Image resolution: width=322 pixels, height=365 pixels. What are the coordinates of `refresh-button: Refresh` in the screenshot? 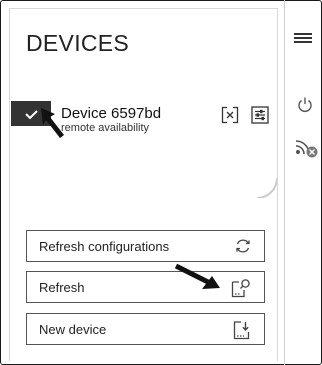 It's located at (145, 287).